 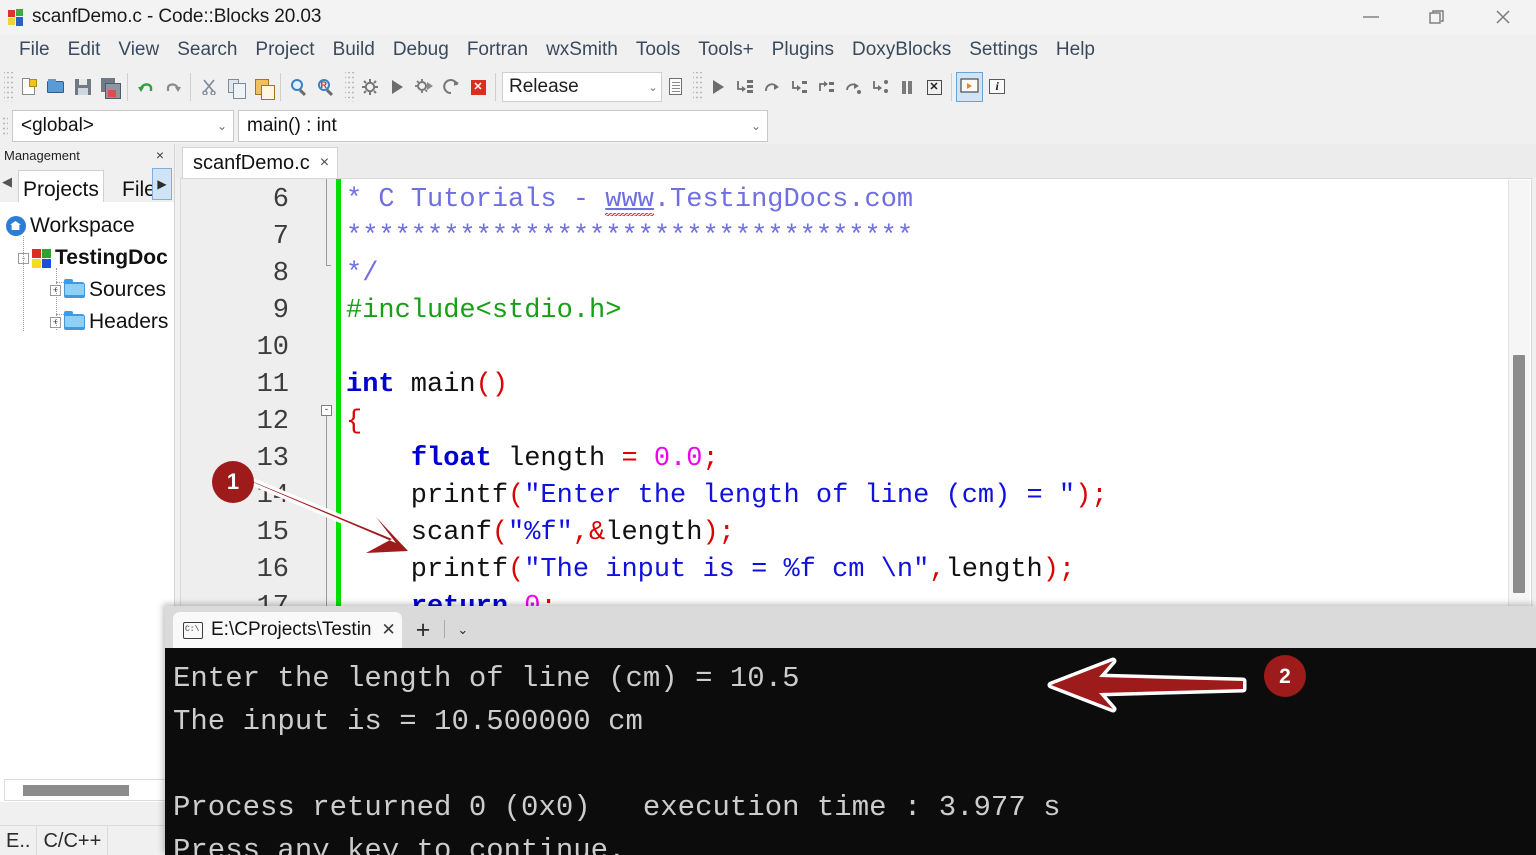 What do you see at coordinates (272, 422) in the screenshot?
I see `line-number: 12` at bounding box center [272, 422].